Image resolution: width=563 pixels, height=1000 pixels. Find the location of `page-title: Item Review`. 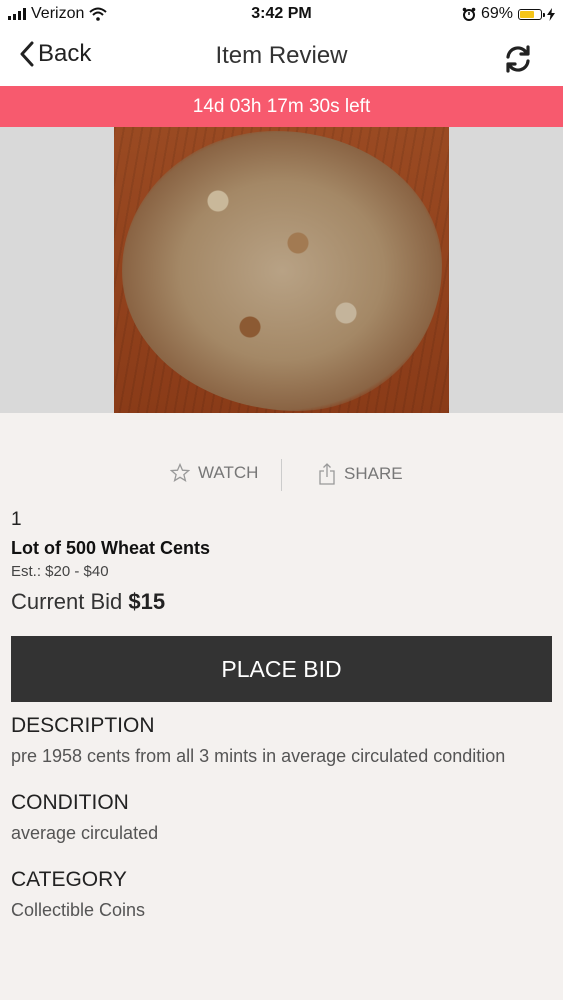

page-title: Item Review is located at coordinates (281, 55).